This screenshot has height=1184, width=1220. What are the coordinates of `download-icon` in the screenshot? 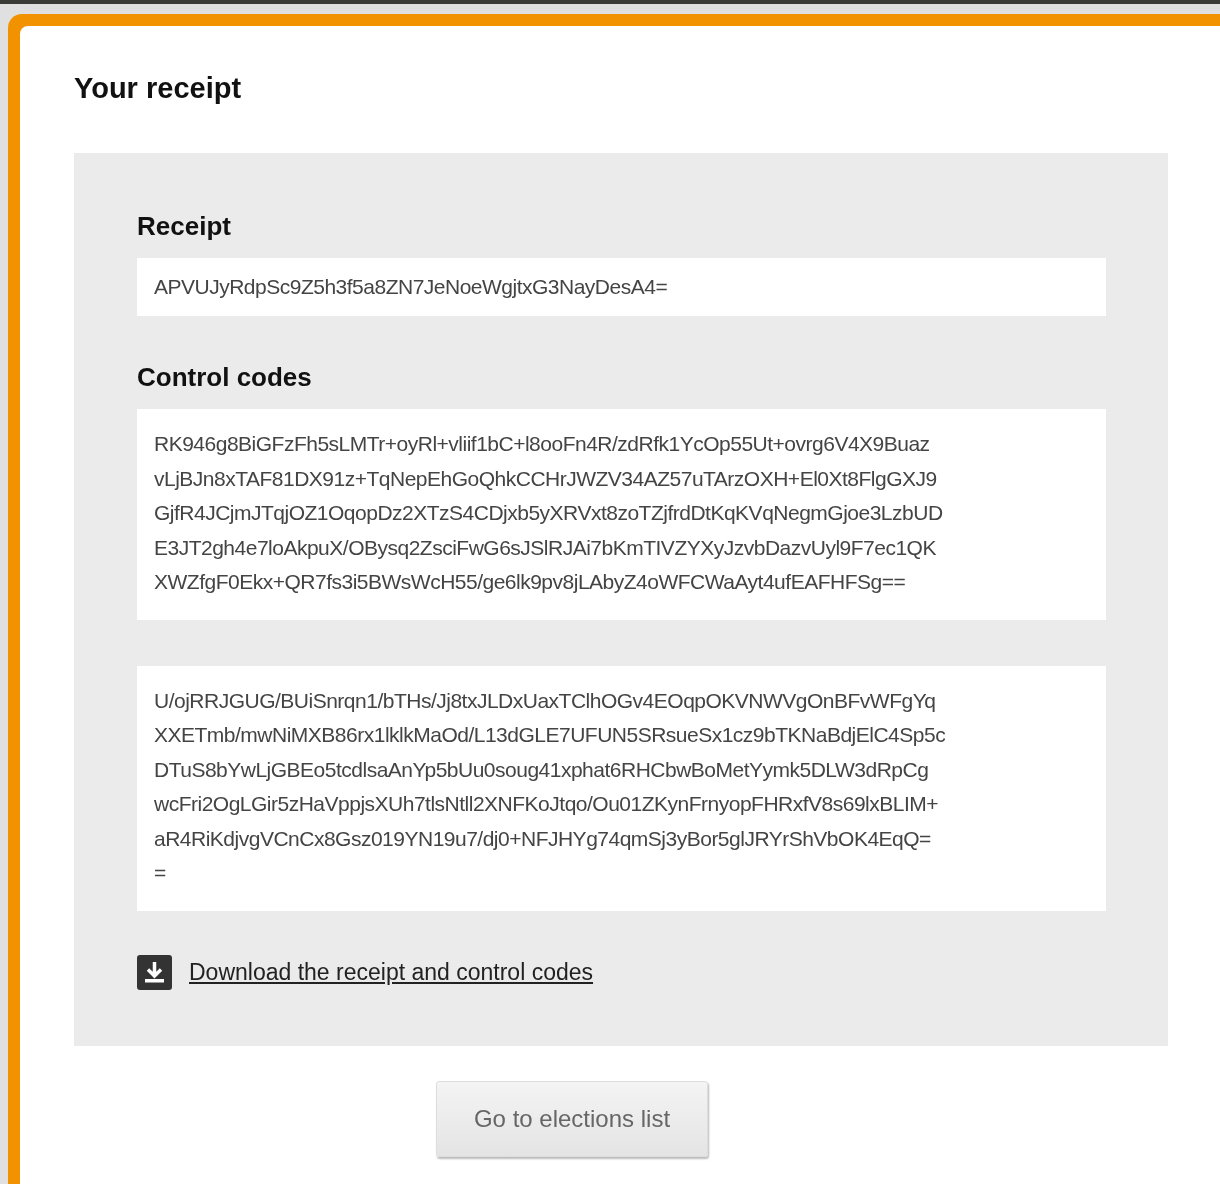 It's located at (154, 972).